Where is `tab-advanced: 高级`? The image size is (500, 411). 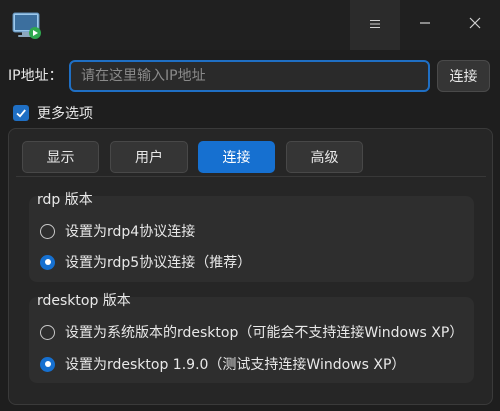 tab-advanced: 高级 is located at coordinates (324, 157).